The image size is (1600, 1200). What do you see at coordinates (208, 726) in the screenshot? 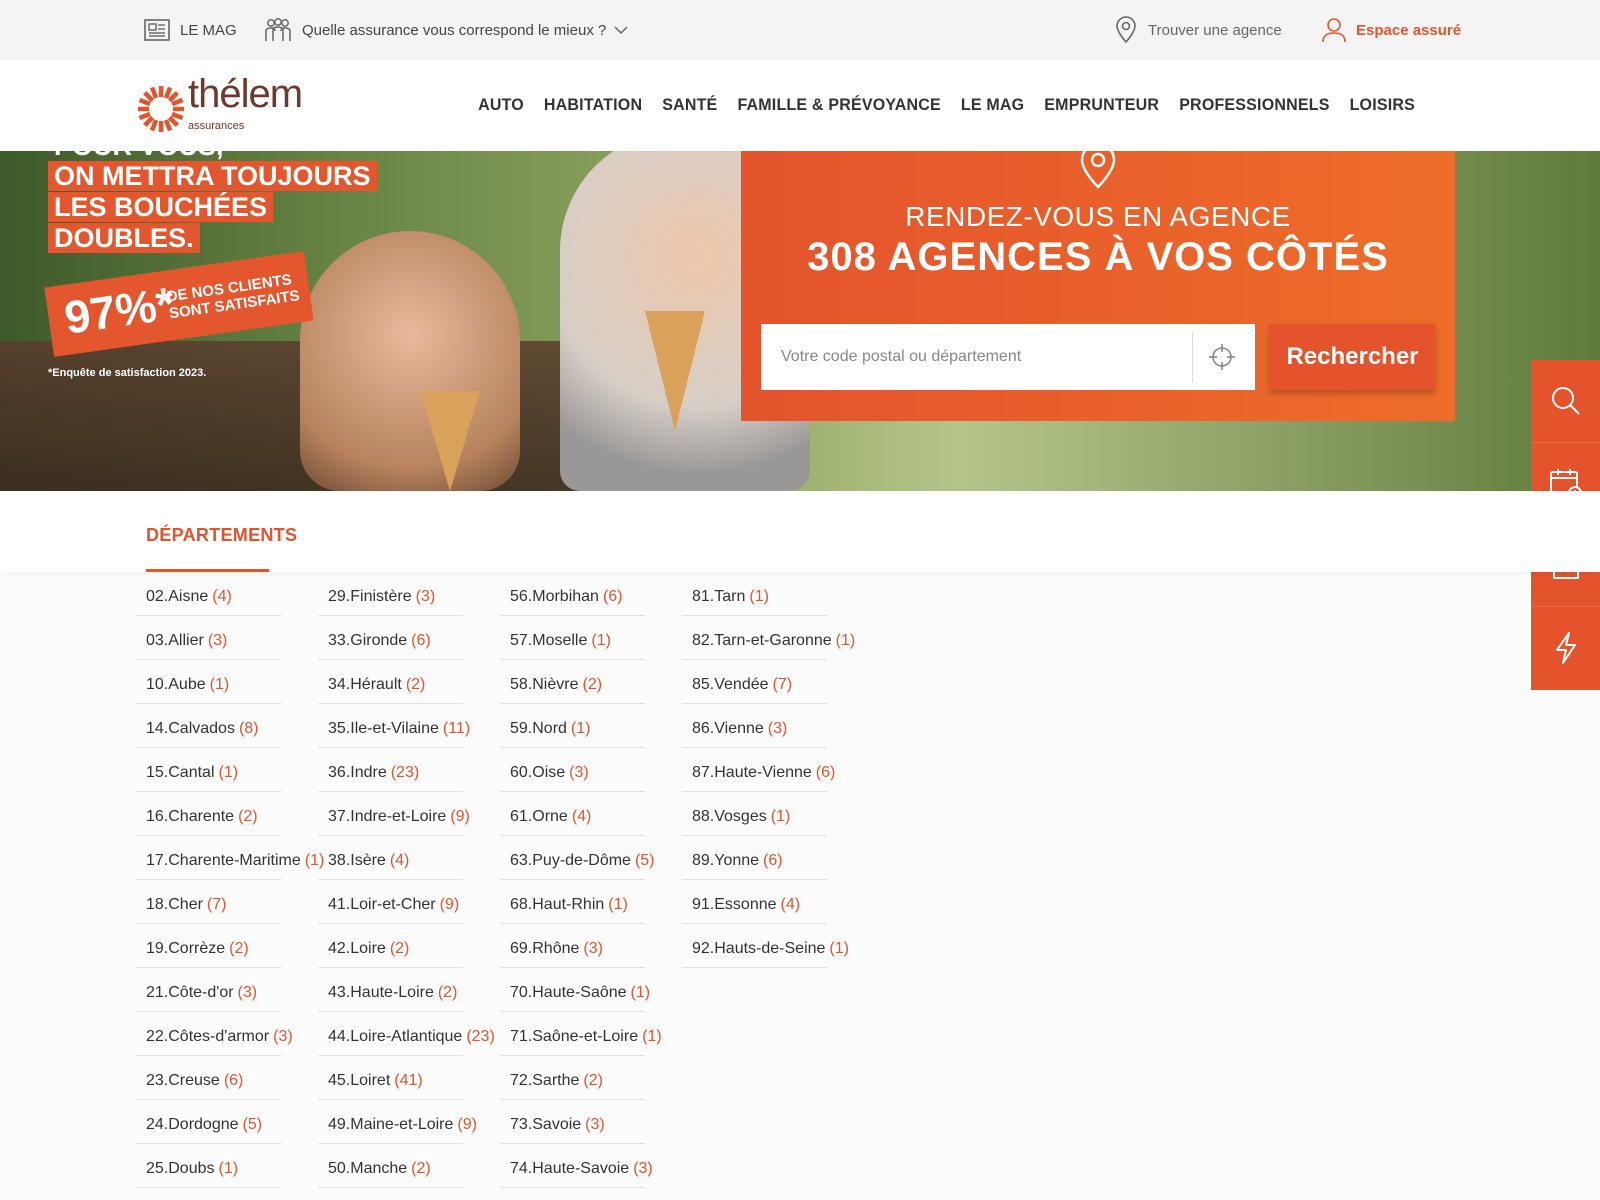
I see `departement-link: 14.Calvados (8)` at bounding box center [208, 726].